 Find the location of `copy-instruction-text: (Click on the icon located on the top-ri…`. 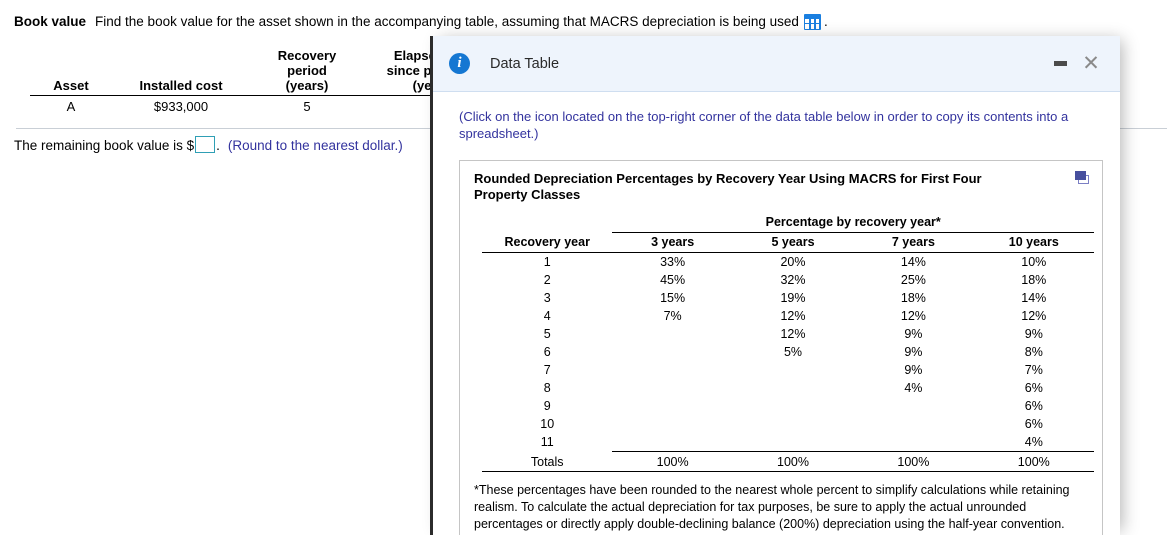

copy-instruction-text: (Click on the icon located on the top-ri… is located at coordinates (764, 125).